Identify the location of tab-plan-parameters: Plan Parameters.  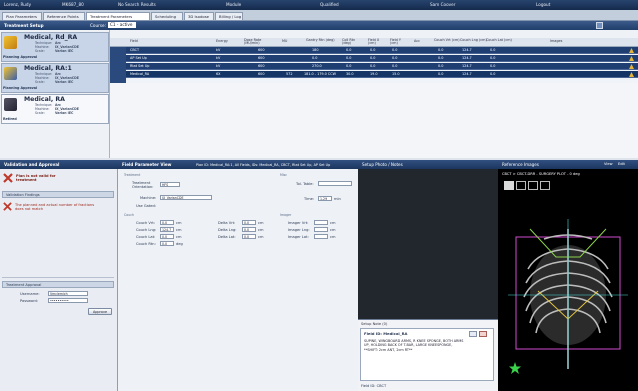
(22, 16).